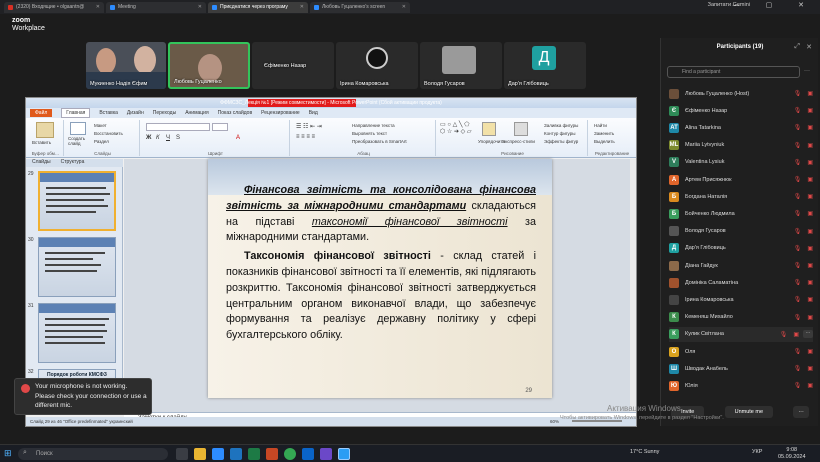 This screenshot has height=462, width=820. I want to click on tab-file: Файл, so click(41, 113).